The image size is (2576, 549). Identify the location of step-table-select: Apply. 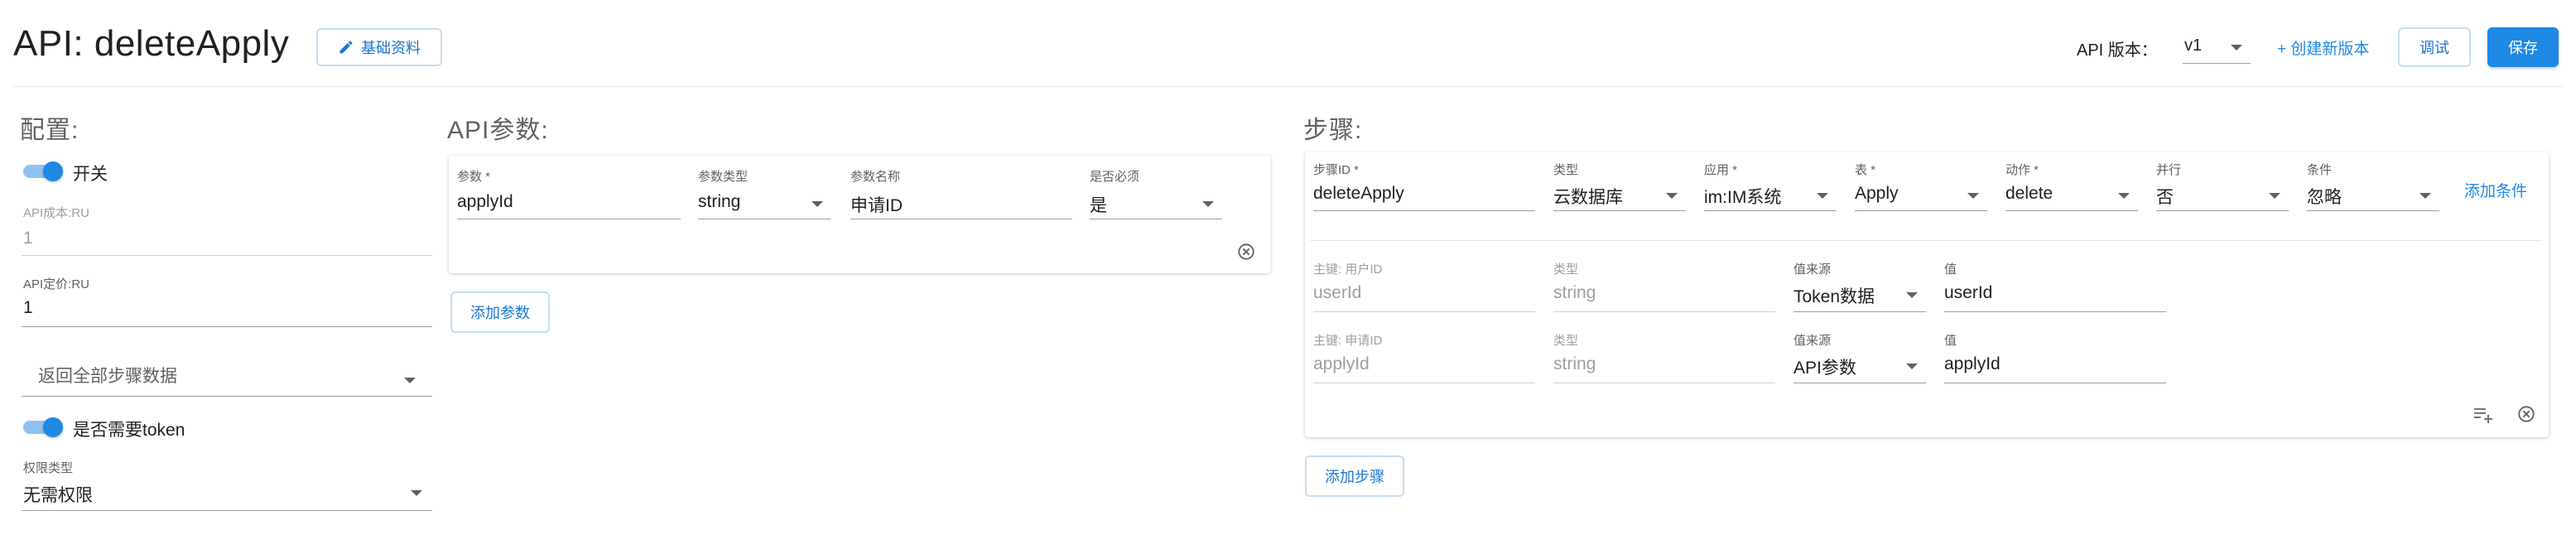
(1877, 194).